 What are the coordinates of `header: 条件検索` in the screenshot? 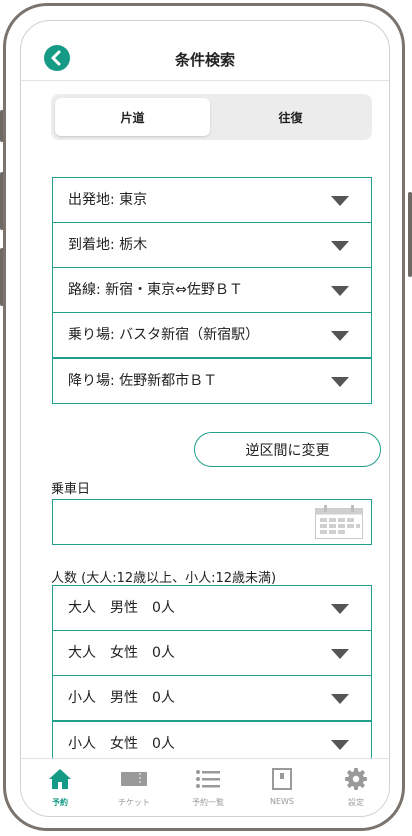 It's located at (205, 51).